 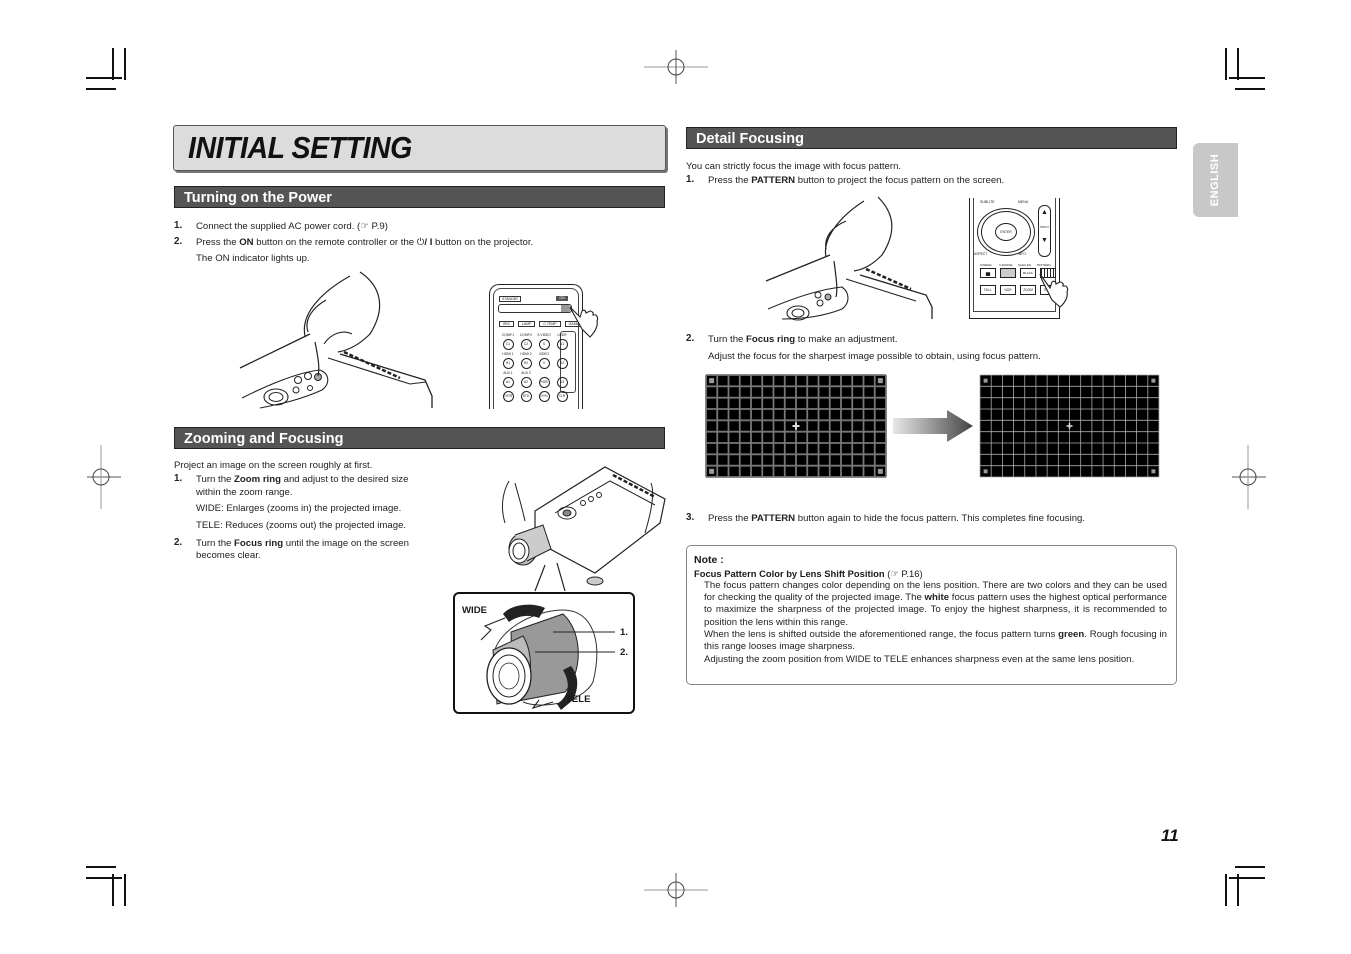 I want to click on zoom-ring-callout: 1., so click(x=624, y=632).